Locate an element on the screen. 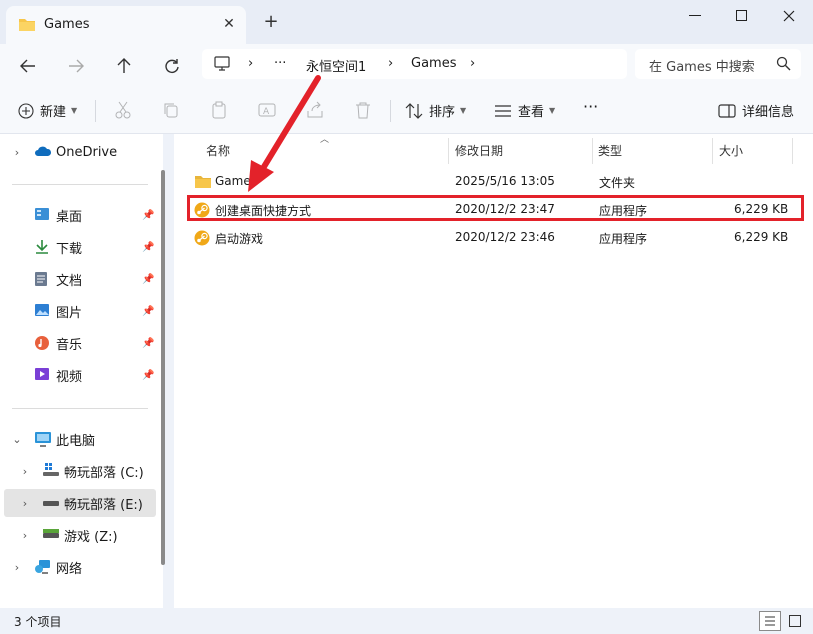  tiles-view-button is located at coordinates (795, 621).